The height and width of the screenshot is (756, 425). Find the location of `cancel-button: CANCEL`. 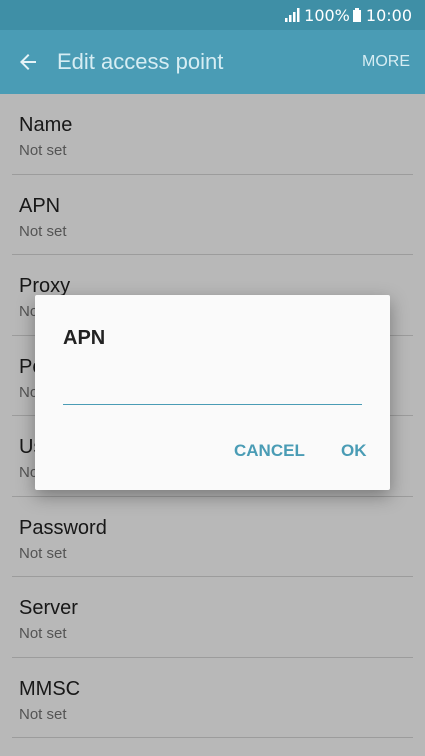

cancel-button: CANCEL is located at coordinates (269, 451).